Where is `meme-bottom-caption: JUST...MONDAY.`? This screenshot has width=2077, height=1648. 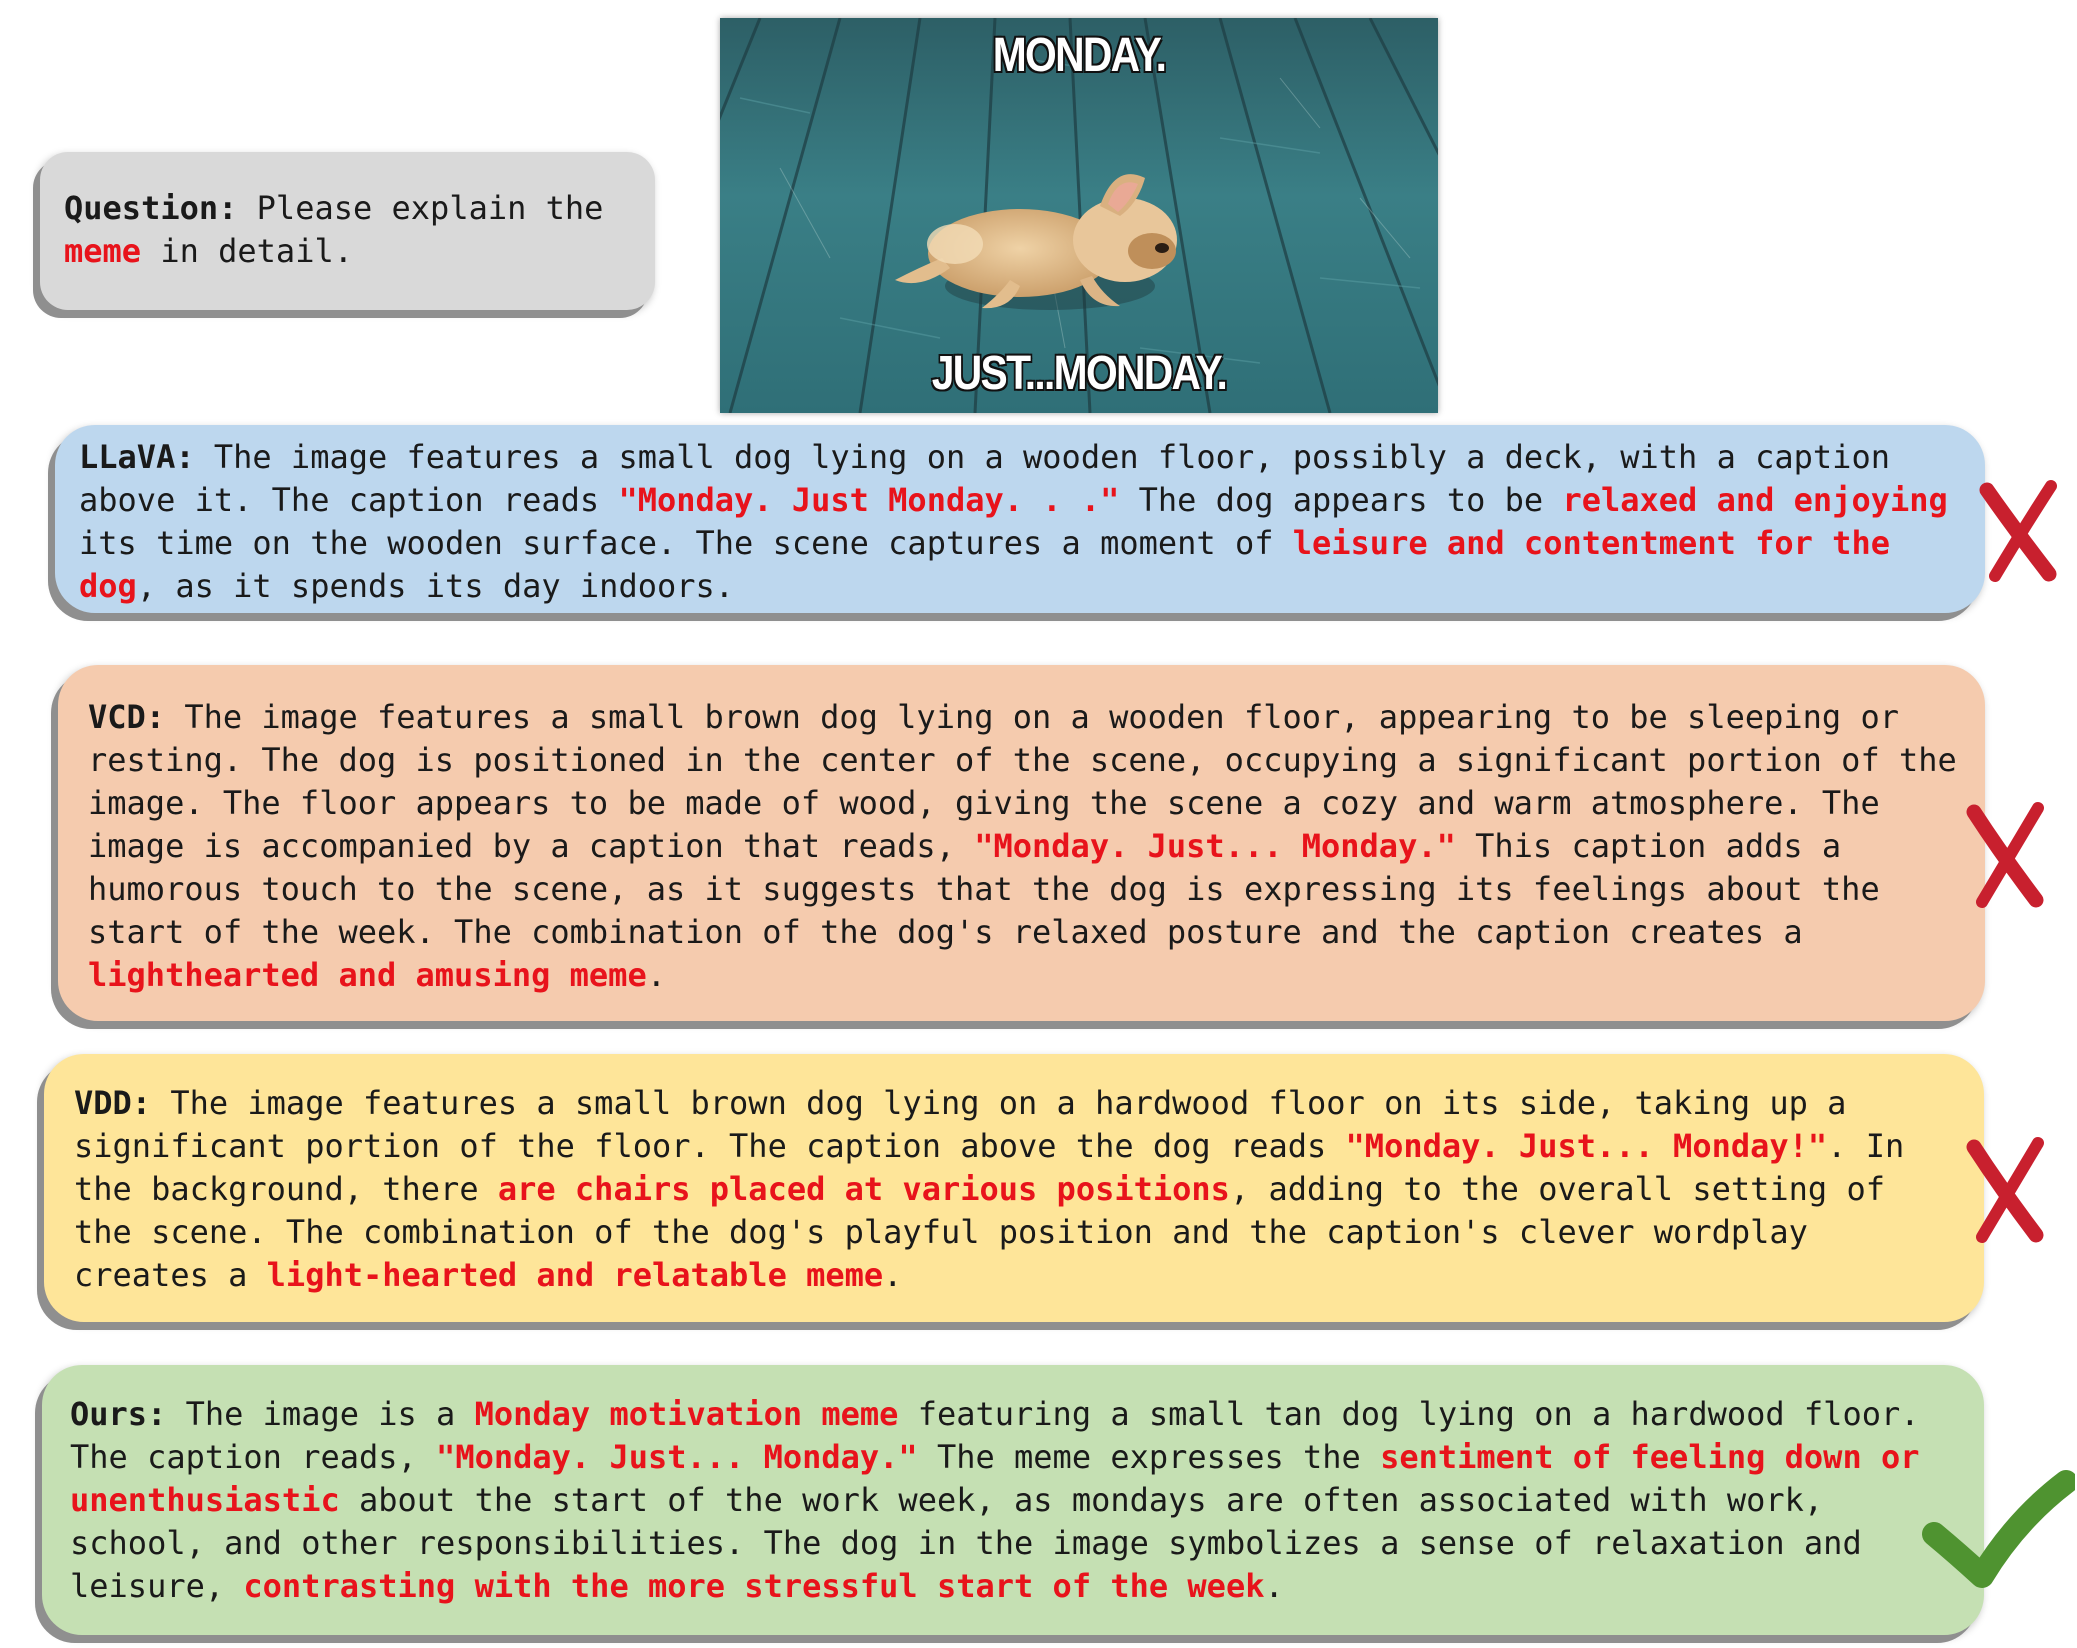
meme-bottom-caption: JUST...MONDAY. is located at coordinates (1080, 373).